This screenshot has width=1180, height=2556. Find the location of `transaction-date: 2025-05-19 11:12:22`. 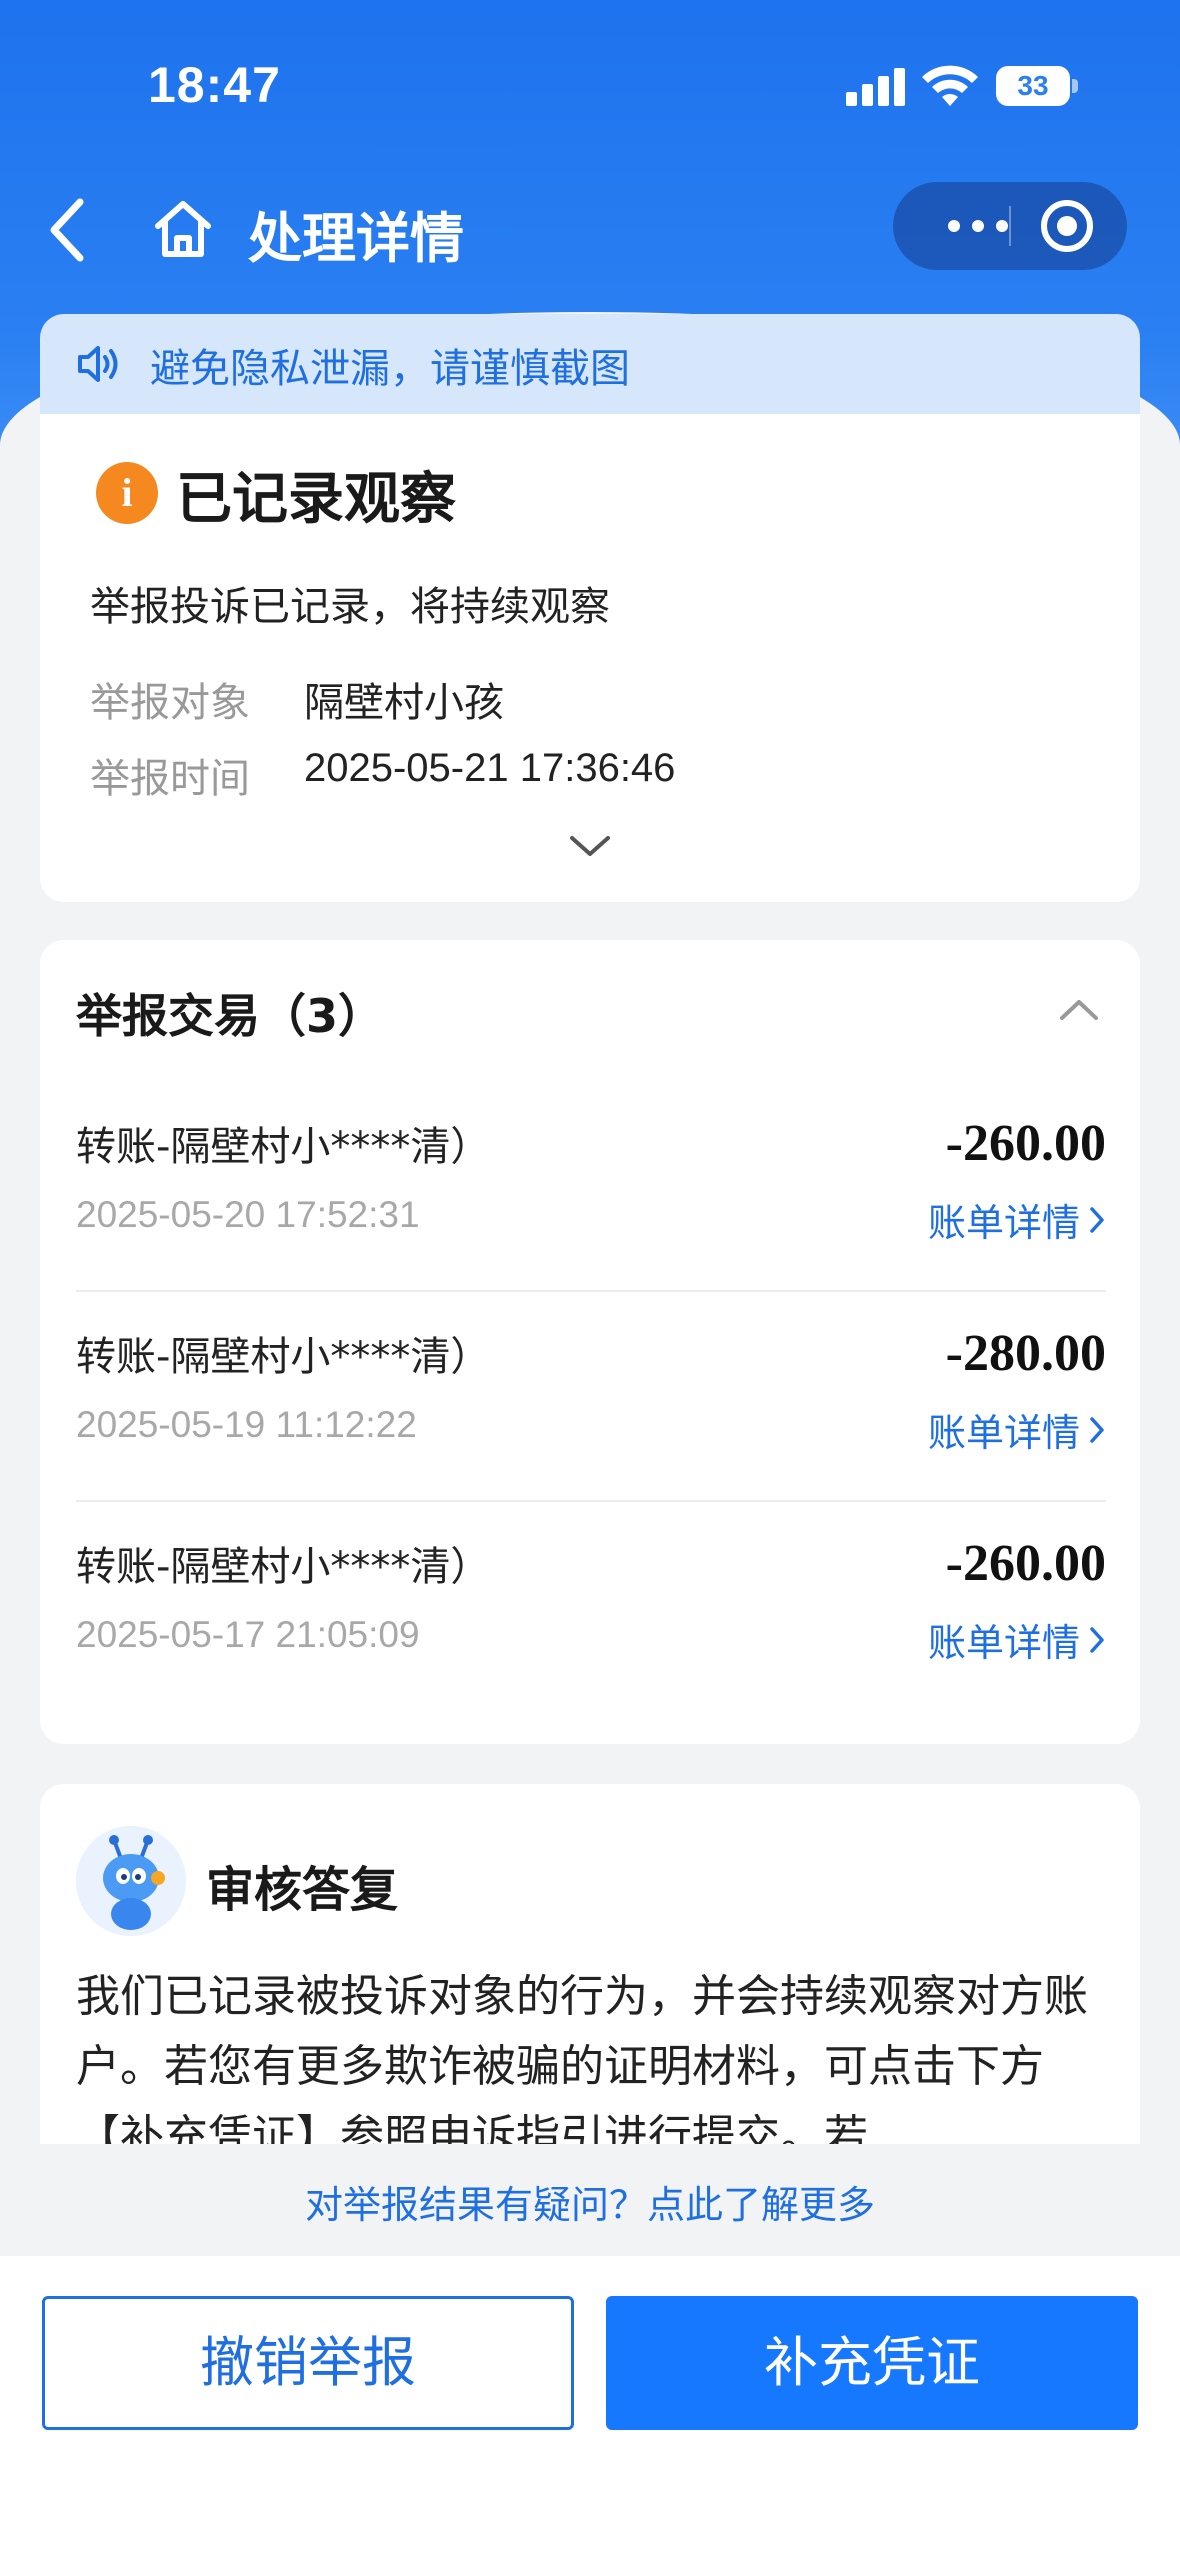

transaction-date: 2025-05-19 11:12:22 is located at coordinates (246, 1424).